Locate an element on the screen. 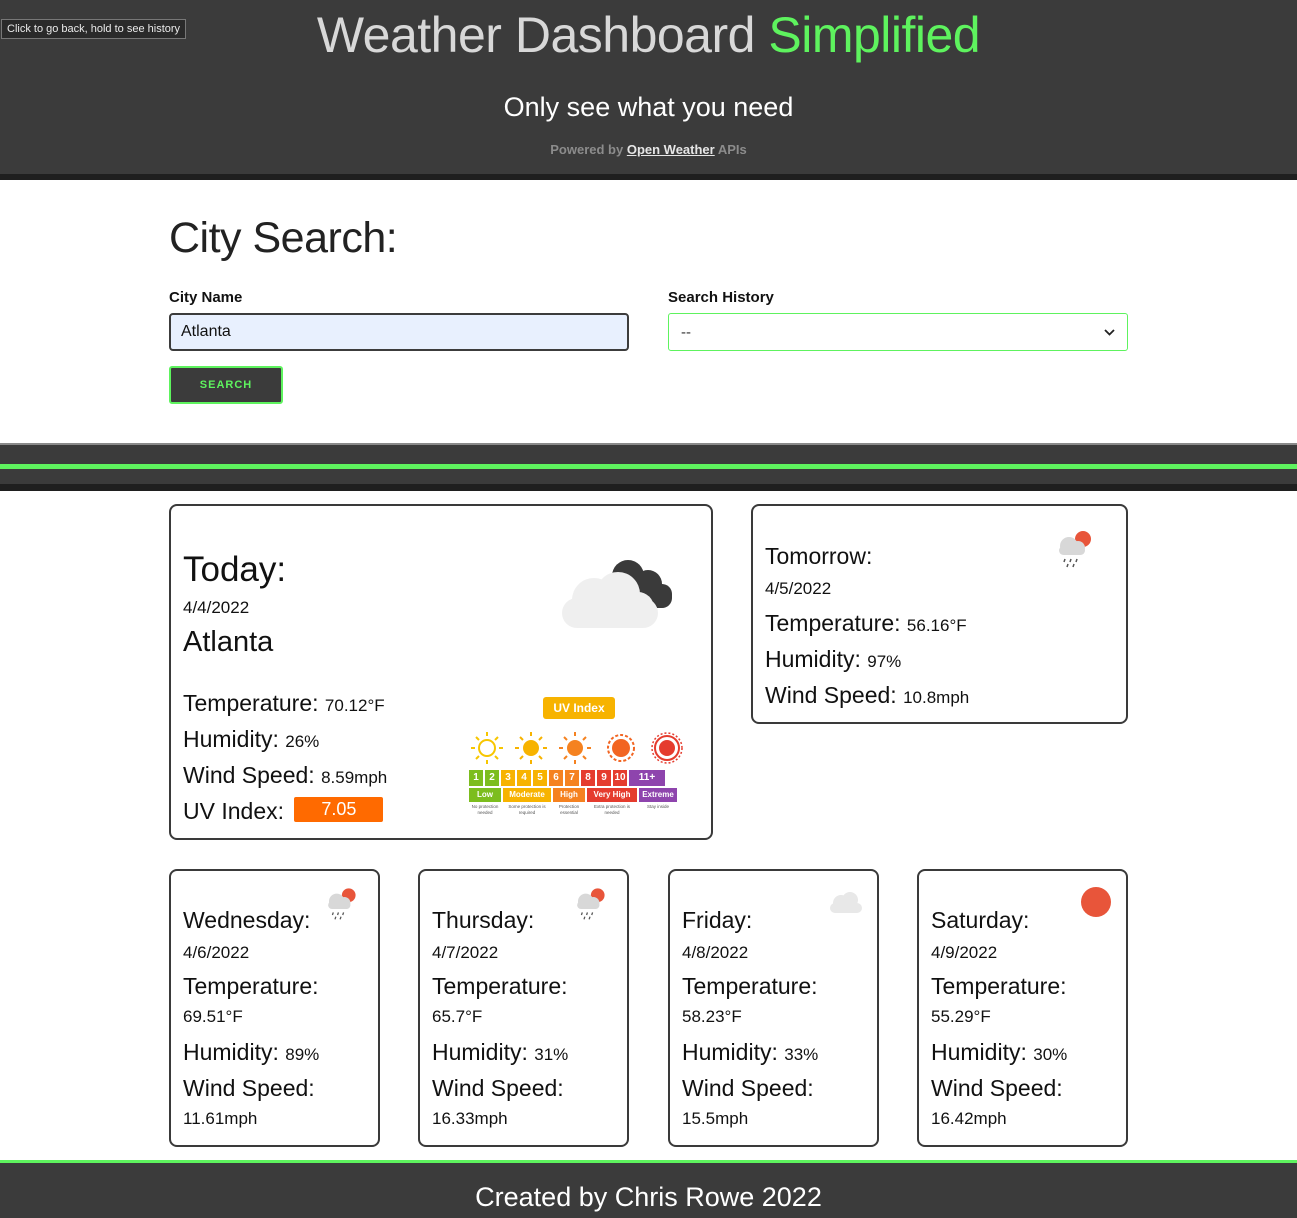 Image resolution: width=1297 pixels, height=1218 pixels. temperature-value: 56.16°F is located at coordinates (936, 625).